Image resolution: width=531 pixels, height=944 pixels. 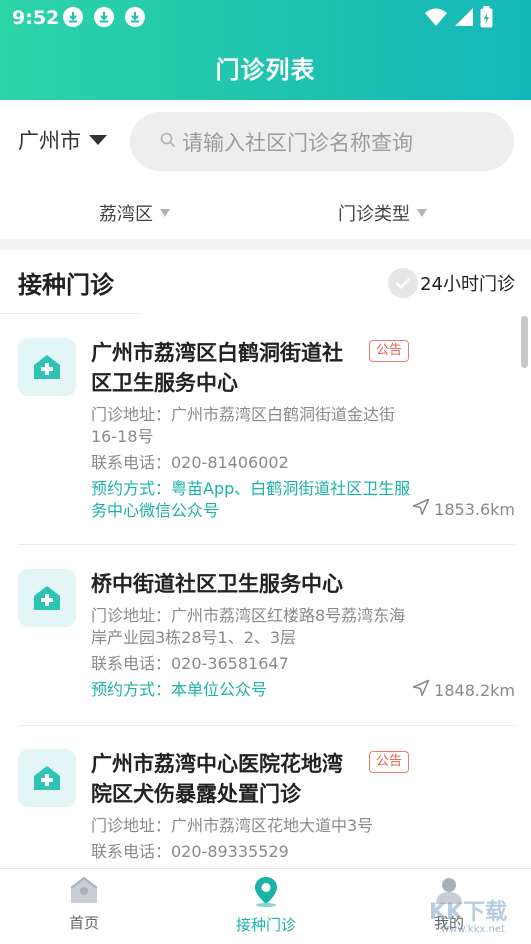 I want to click on district-filter-label: 荔湾区, so click(x=126, y=214).